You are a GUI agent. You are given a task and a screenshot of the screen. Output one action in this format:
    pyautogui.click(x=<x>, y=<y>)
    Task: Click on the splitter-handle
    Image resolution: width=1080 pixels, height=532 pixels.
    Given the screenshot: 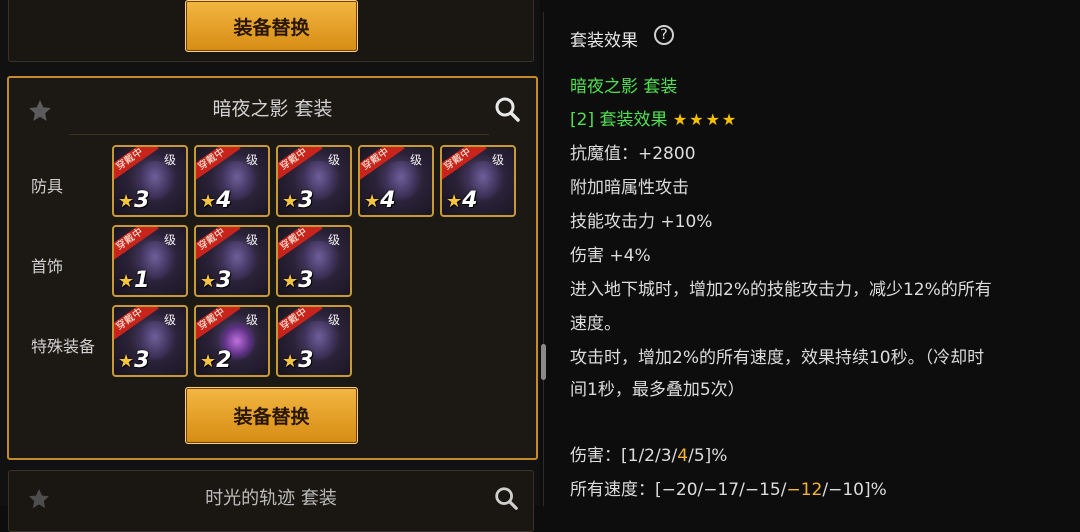 What is the action you would take?
    pyautogui.click(x=543, y=362)
    